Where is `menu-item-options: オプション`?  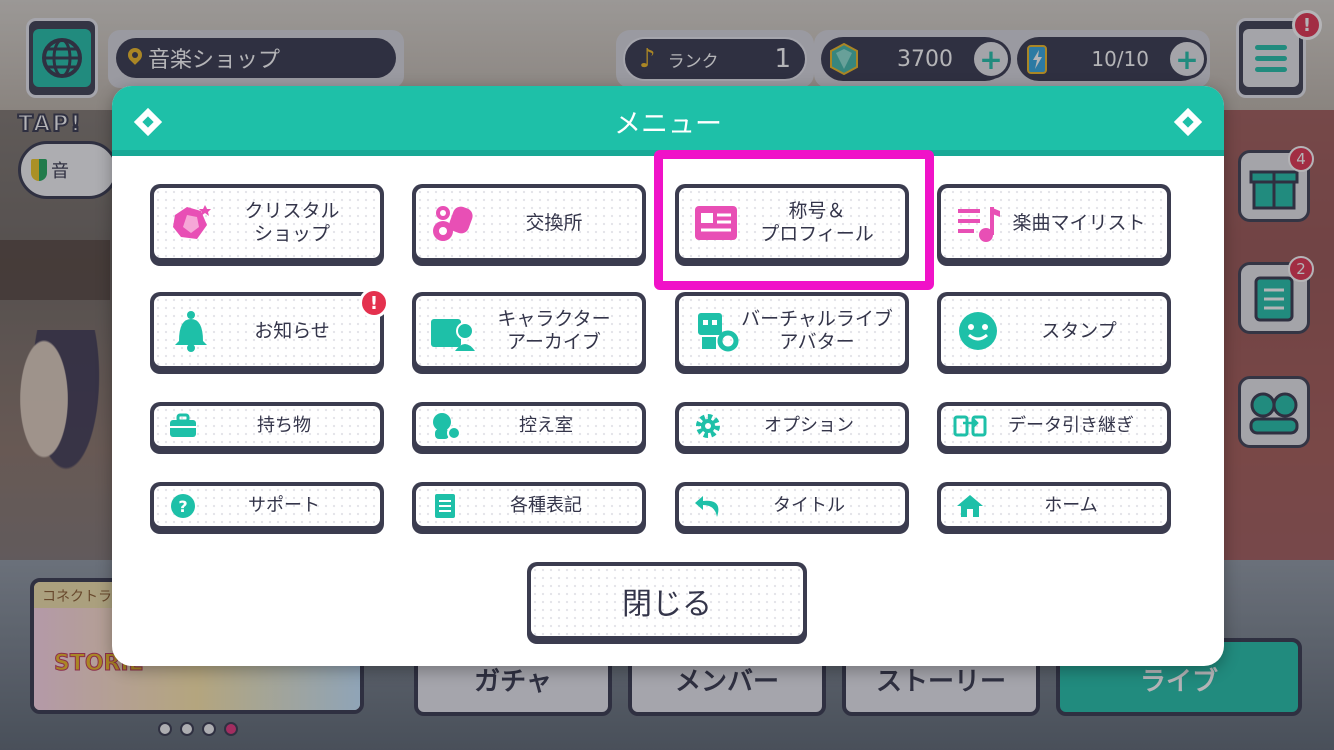 menu-item-options: オプション is located at coordinates (792, 428).